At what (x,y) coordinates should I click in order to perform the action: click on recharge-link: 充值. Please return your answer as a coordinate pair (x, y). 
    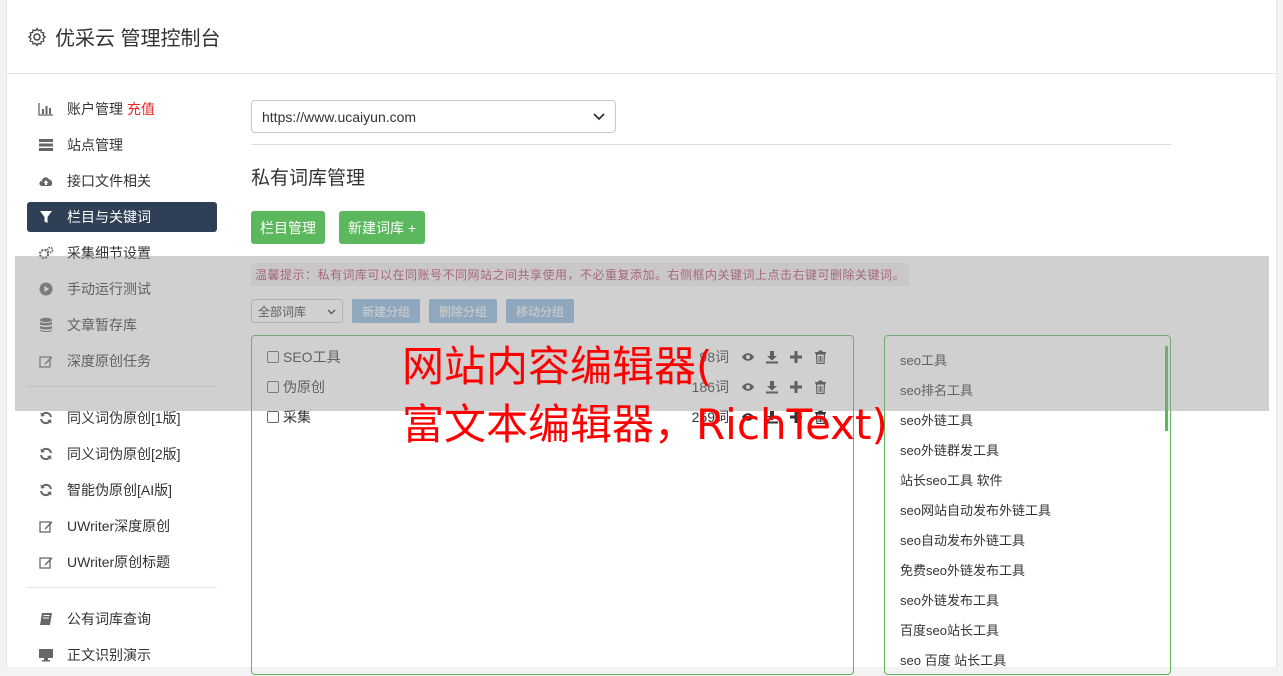
    Looking at the image, I should click on (141, 109).